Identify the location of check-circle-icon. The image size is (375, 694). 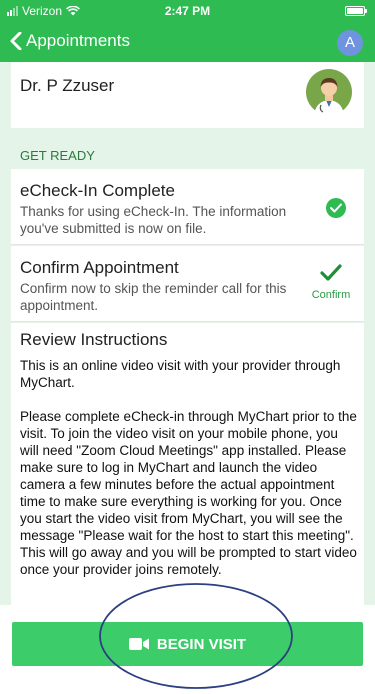
(336, 208).